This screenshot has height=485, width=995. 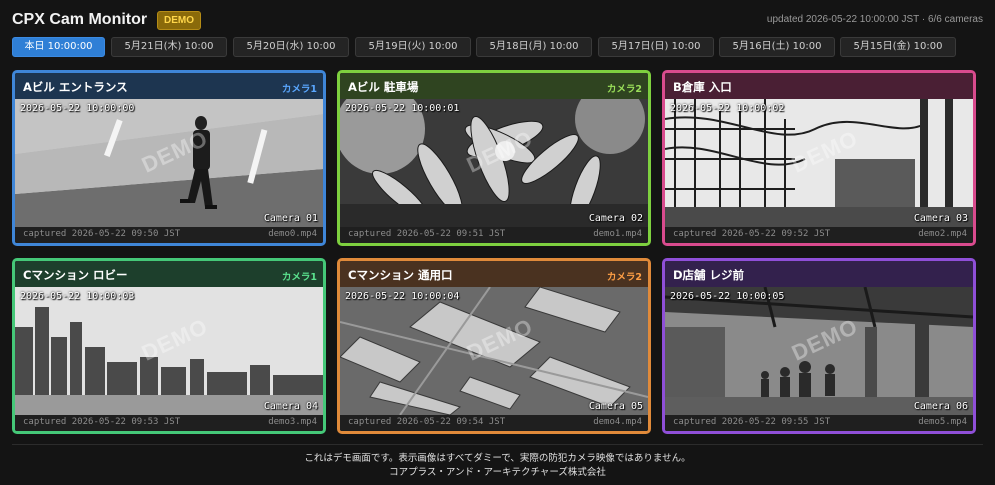 I want to click on captured-time: captured 2026-05-22 09:51 JST, so click(x=427, y=234).